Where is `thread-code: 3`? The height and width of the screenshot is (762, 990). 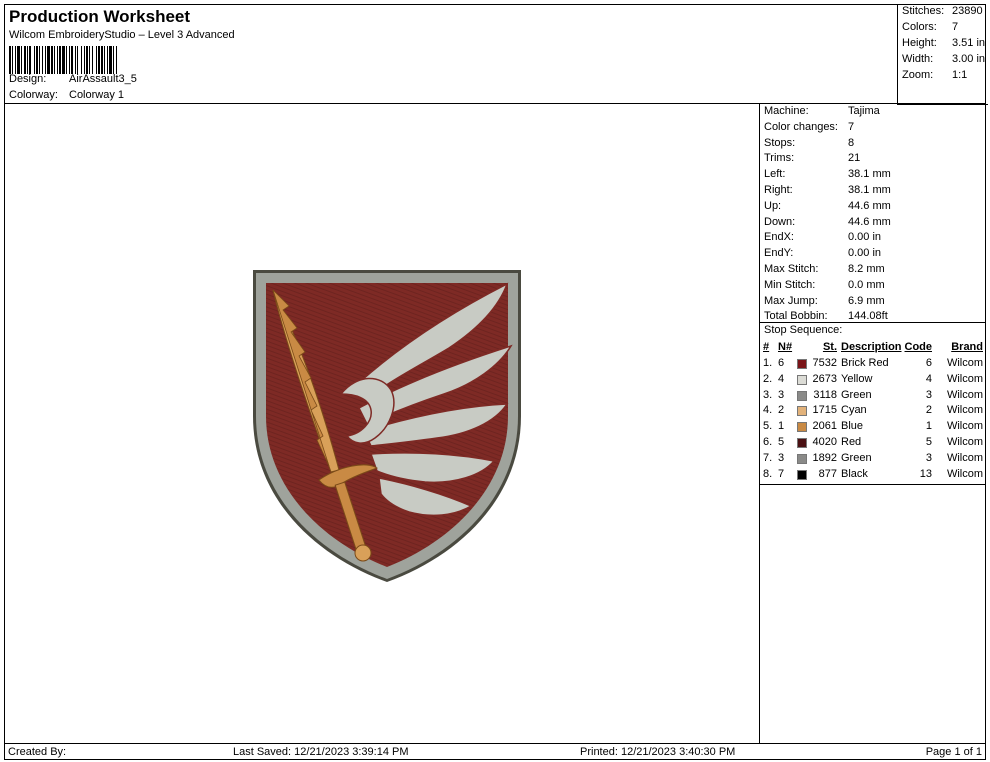
thread-code: 3 is located at coordinates (928, 394).